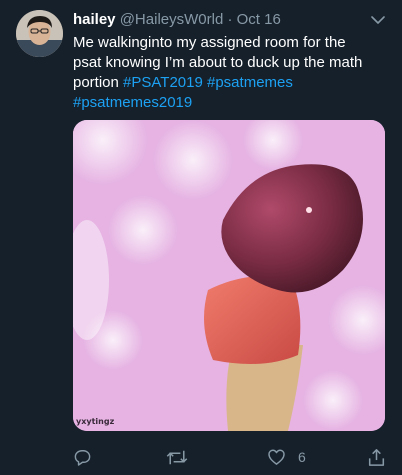 Image resolution: width=402 pixels, height=475 pixels. I want to click on like-count: 6, so click(302, 457).